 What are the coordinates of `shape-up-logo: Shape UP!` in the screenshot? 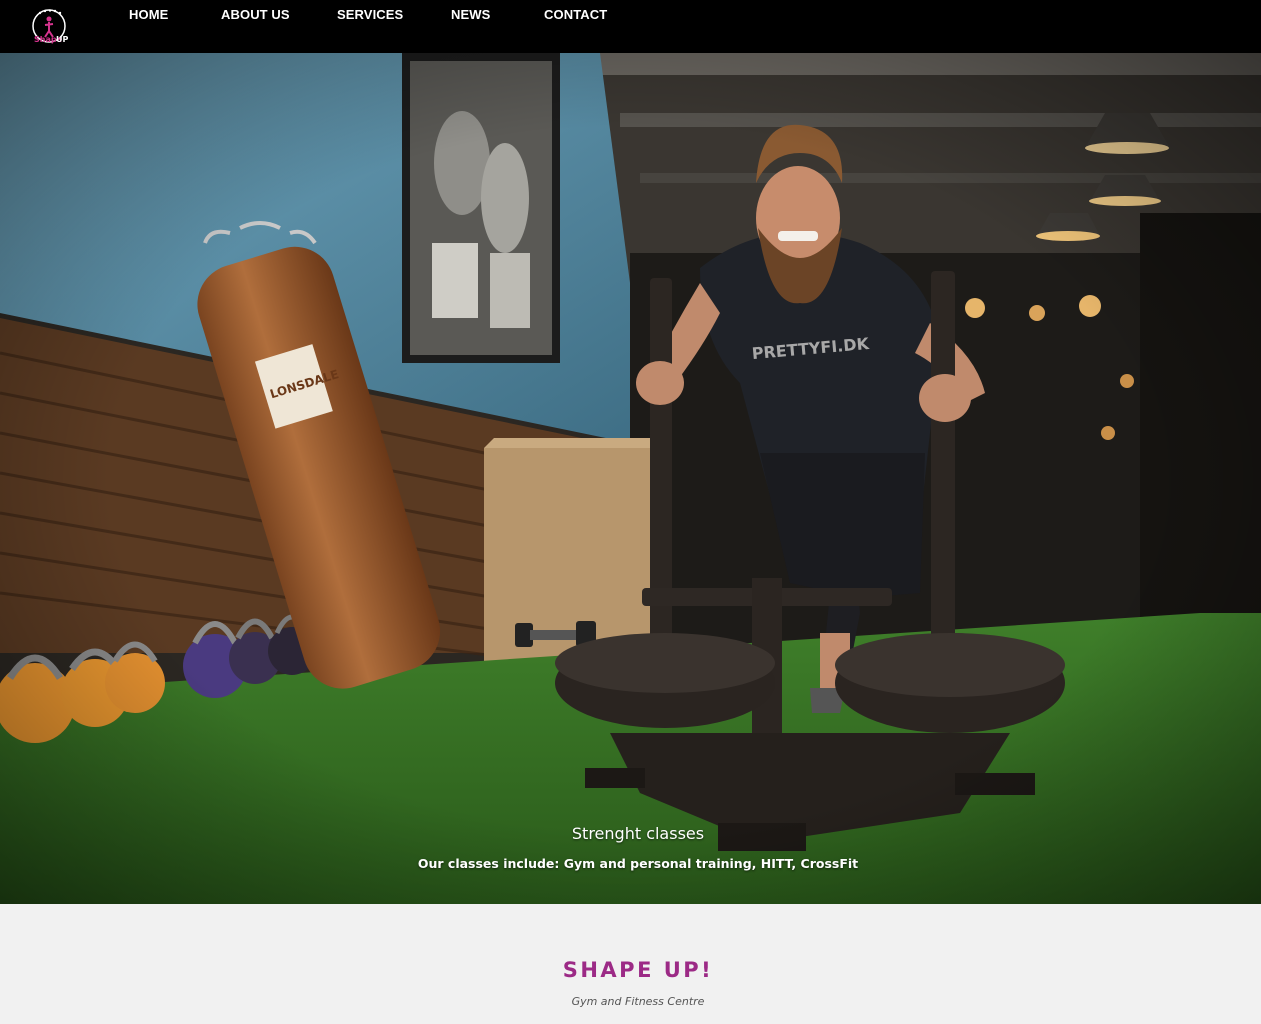 It's located at (51, 26).